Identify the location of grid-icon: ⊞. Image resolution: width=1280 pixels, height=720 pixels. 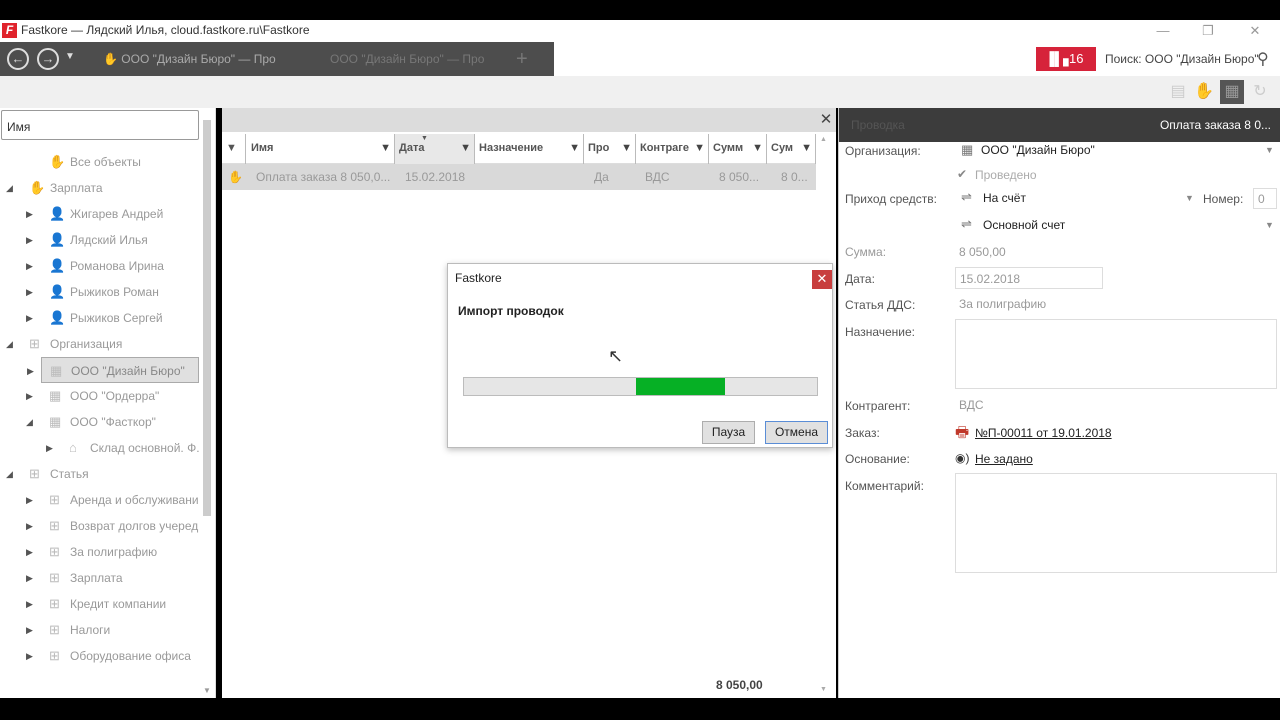
(54, 551).